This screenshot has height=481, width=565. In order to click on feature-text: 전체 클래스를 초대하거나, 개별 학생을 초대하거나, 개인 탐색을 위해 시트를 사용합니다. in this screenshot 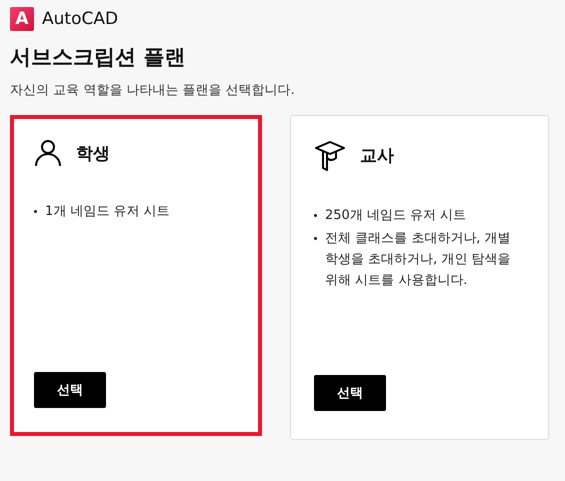, I will do `click(418, 260)`.